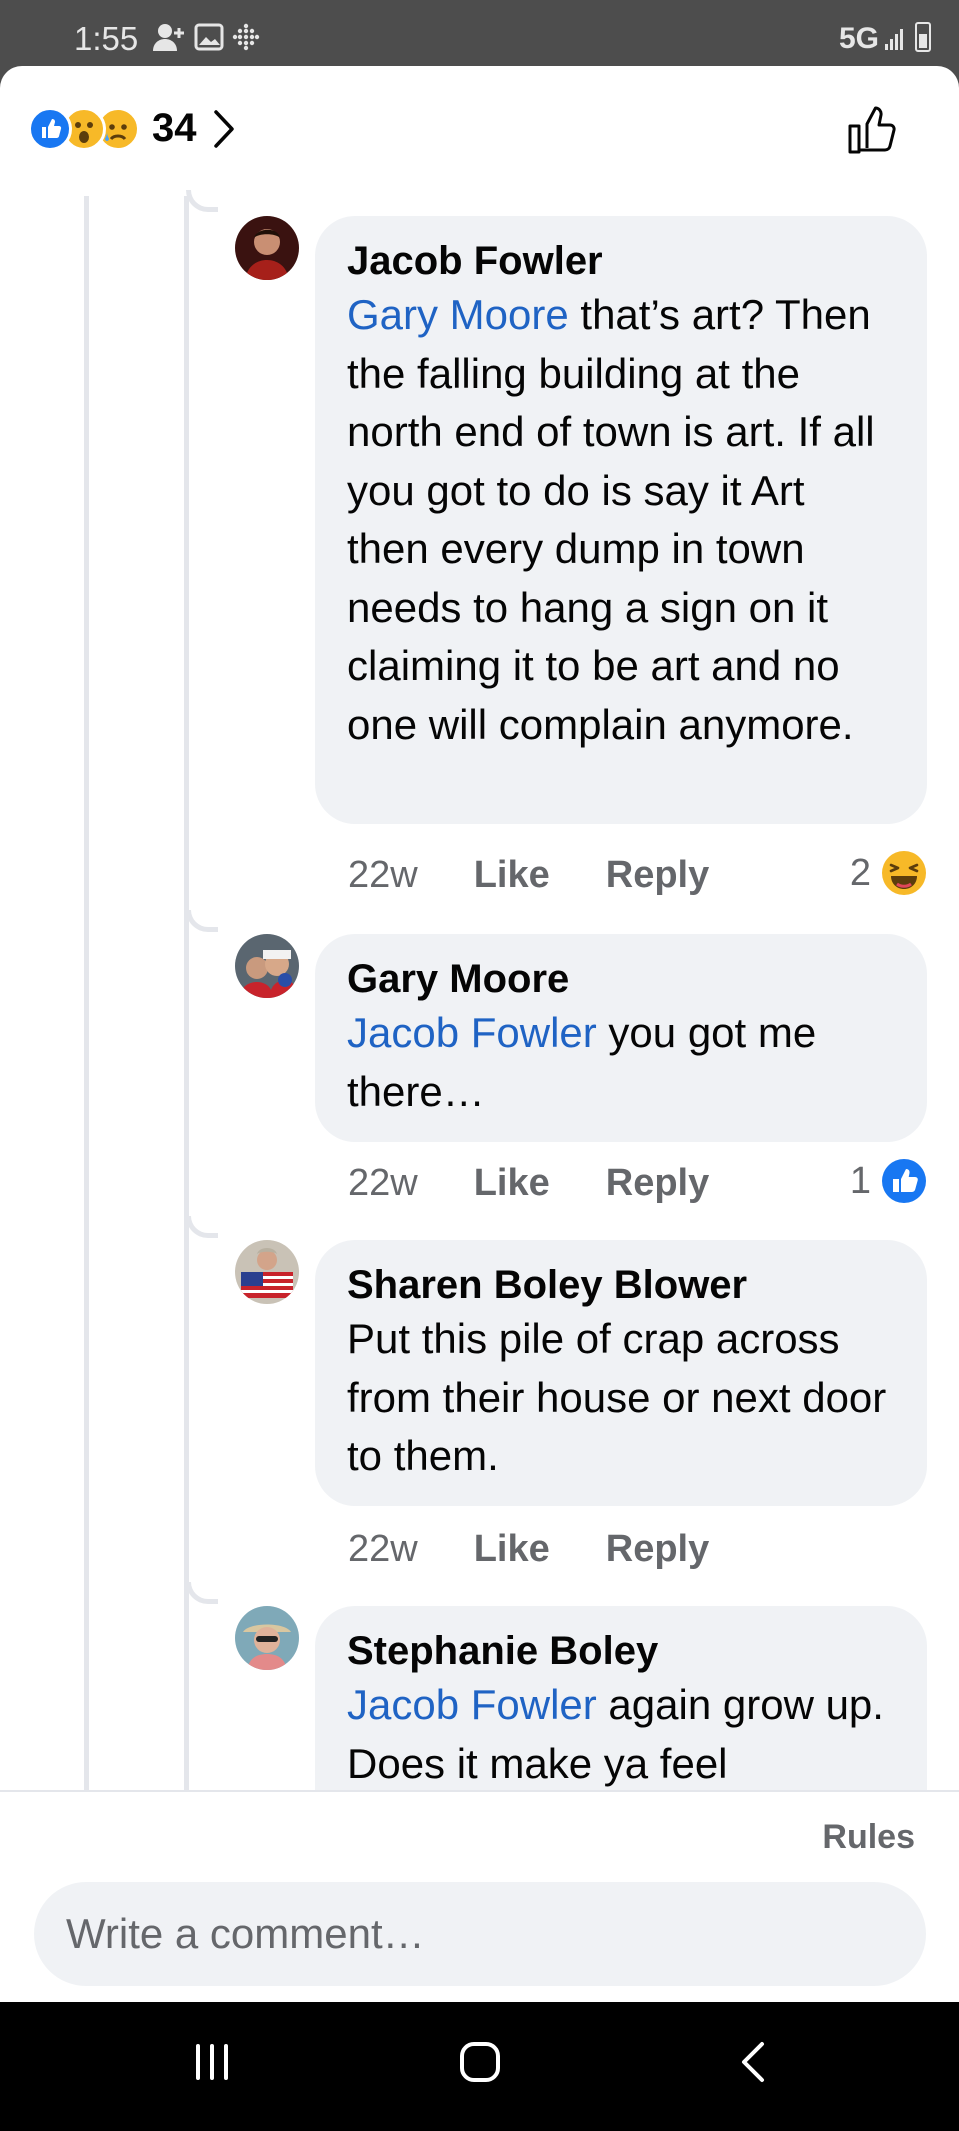  Describe the element at coordinates (872, 129) in the screenshot. I see `like-button-icon` at that location.